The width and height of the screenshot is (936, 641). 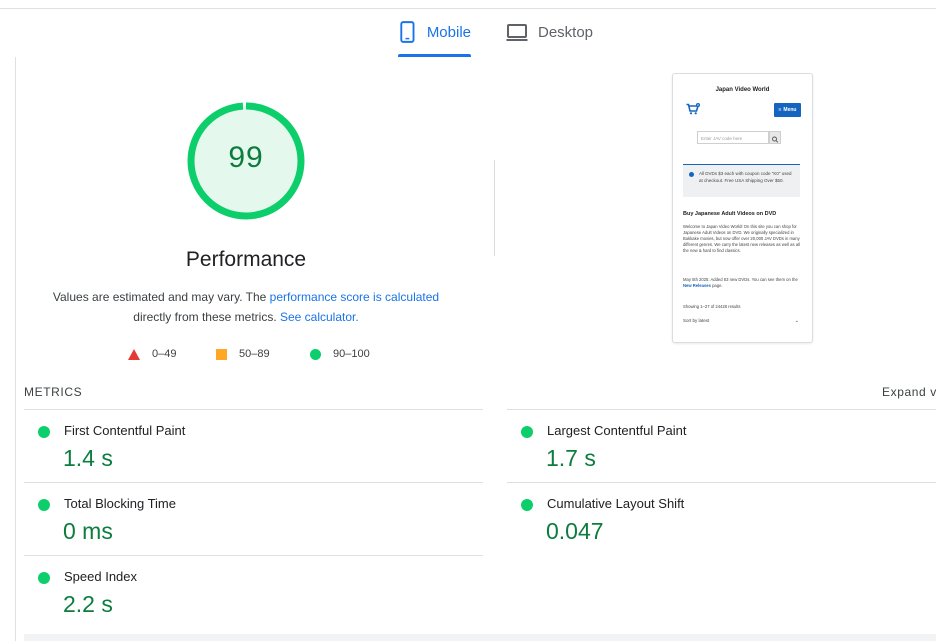 I want to click on metric-value: 1.4 s, so click(x=88, y=458).